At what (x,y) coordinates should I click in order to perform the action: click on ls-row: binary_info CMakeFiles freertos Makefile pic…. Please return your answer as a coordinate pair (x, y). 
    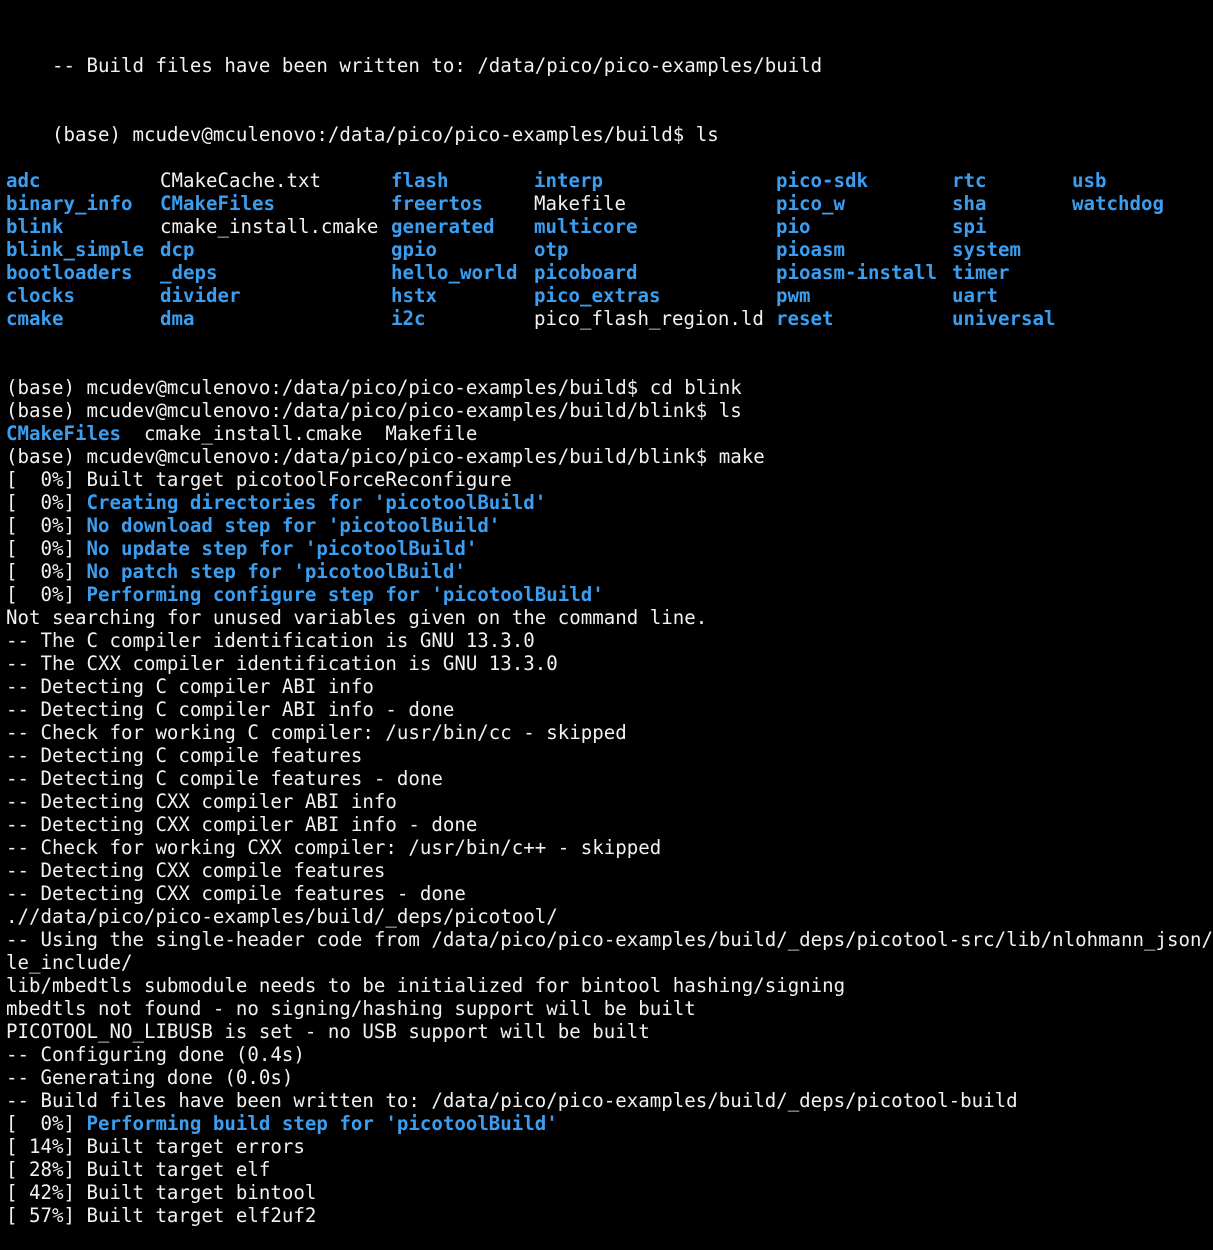
    Looking at the image, I should click on (608, 203).